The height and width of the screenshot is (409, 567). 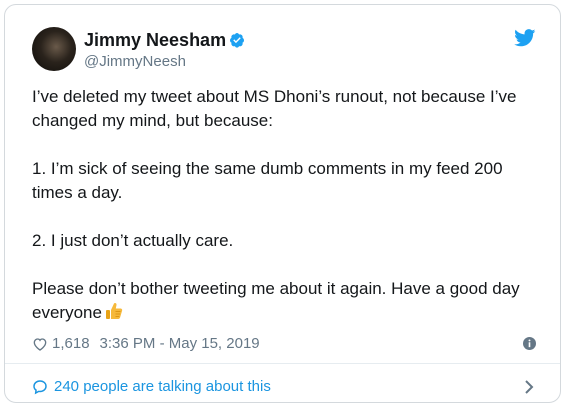 I want to click on conversation-link: 240 people are talking about this, so click(x=151, y=387).